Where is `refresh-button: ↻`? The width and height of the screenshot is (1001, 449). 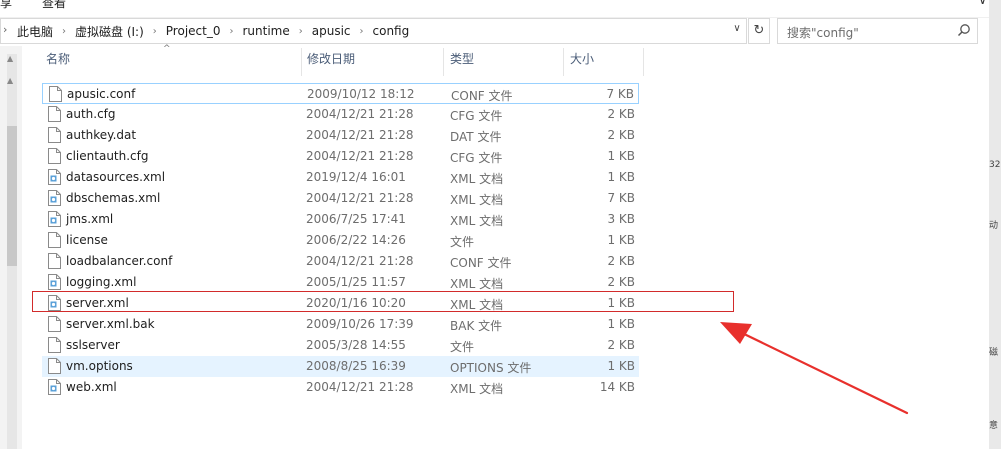
refresh-button: ↻ is located at coordinates (759, 31).